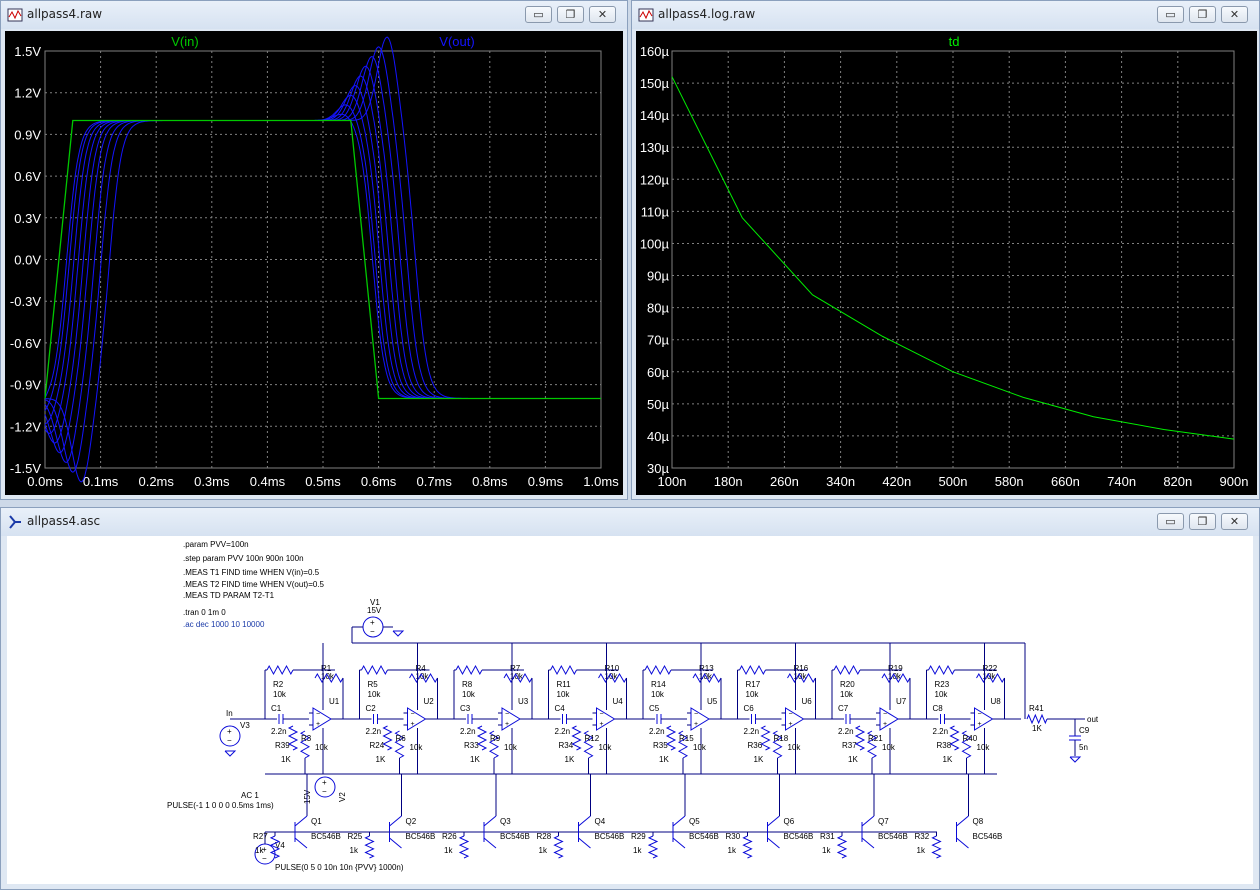 The height and width of the screenshot is (890, 1260). Describe the element at coordinates (369, 847) in the screenshot. I see `resistor-R25` at that location.